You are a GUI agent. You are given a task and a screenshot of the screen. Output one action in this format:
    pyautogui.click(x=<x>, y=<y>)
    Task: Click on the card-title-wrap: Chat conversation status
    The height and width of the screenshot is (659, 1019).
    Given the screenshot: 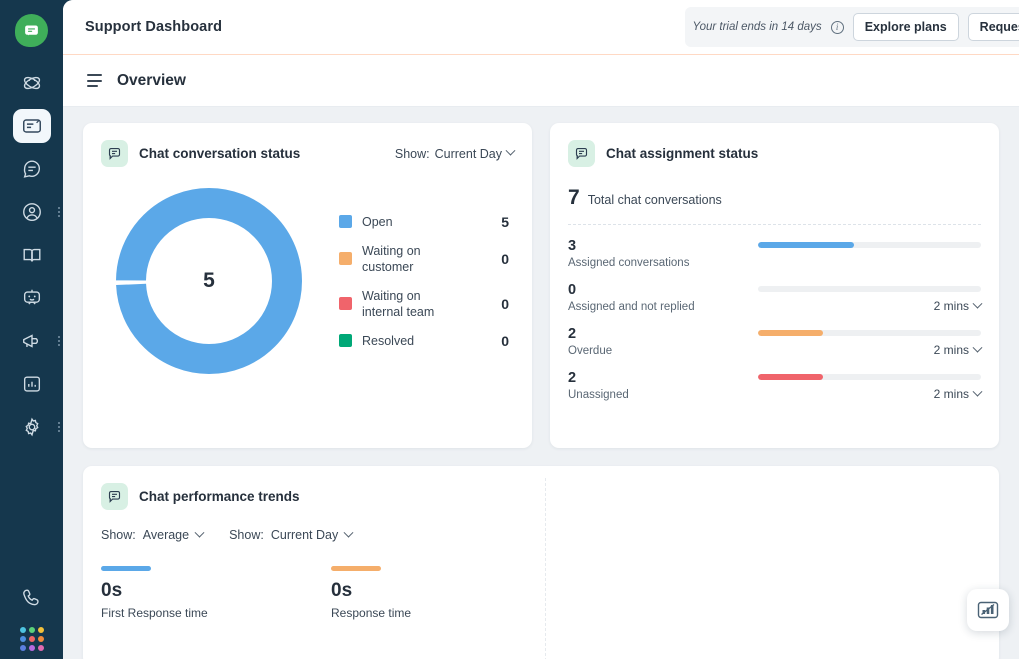 What is the action you would take?
    pyautogui.click(x=200, y=153)
    